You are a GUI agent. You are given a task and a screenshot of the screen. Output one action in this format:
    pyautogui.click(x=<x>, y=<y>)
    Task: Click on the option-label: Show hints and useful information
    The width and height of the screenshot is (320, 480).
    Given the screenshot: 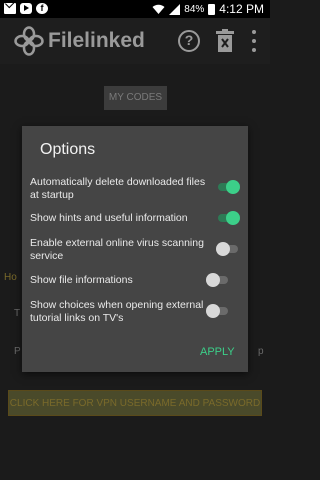 What is the action you would take?
    pyautogui.click(x=109, y=218)
    